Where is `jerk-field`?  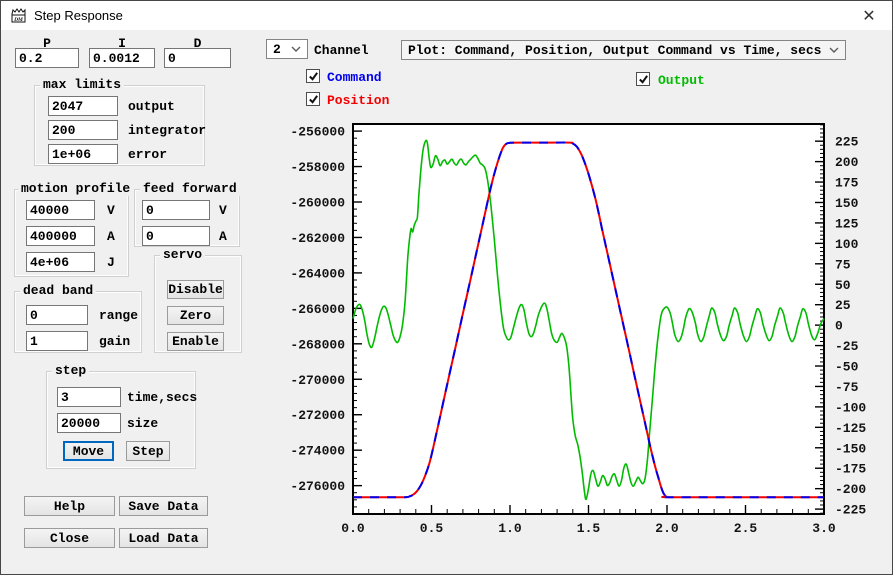
jerk-field is located at coordinates (60, 262).